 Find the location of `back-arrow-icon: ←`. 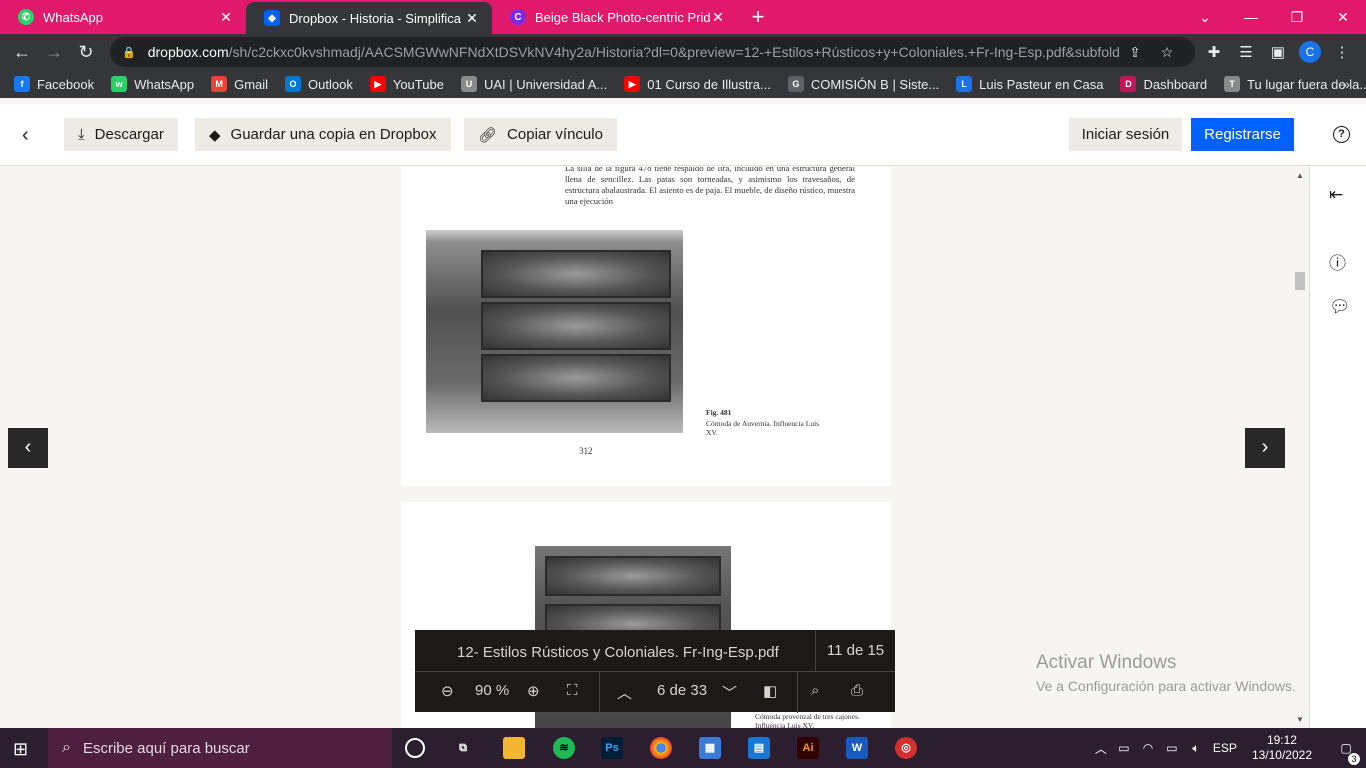

back-arrow-icon: ← is located at coordinates (22, 52).